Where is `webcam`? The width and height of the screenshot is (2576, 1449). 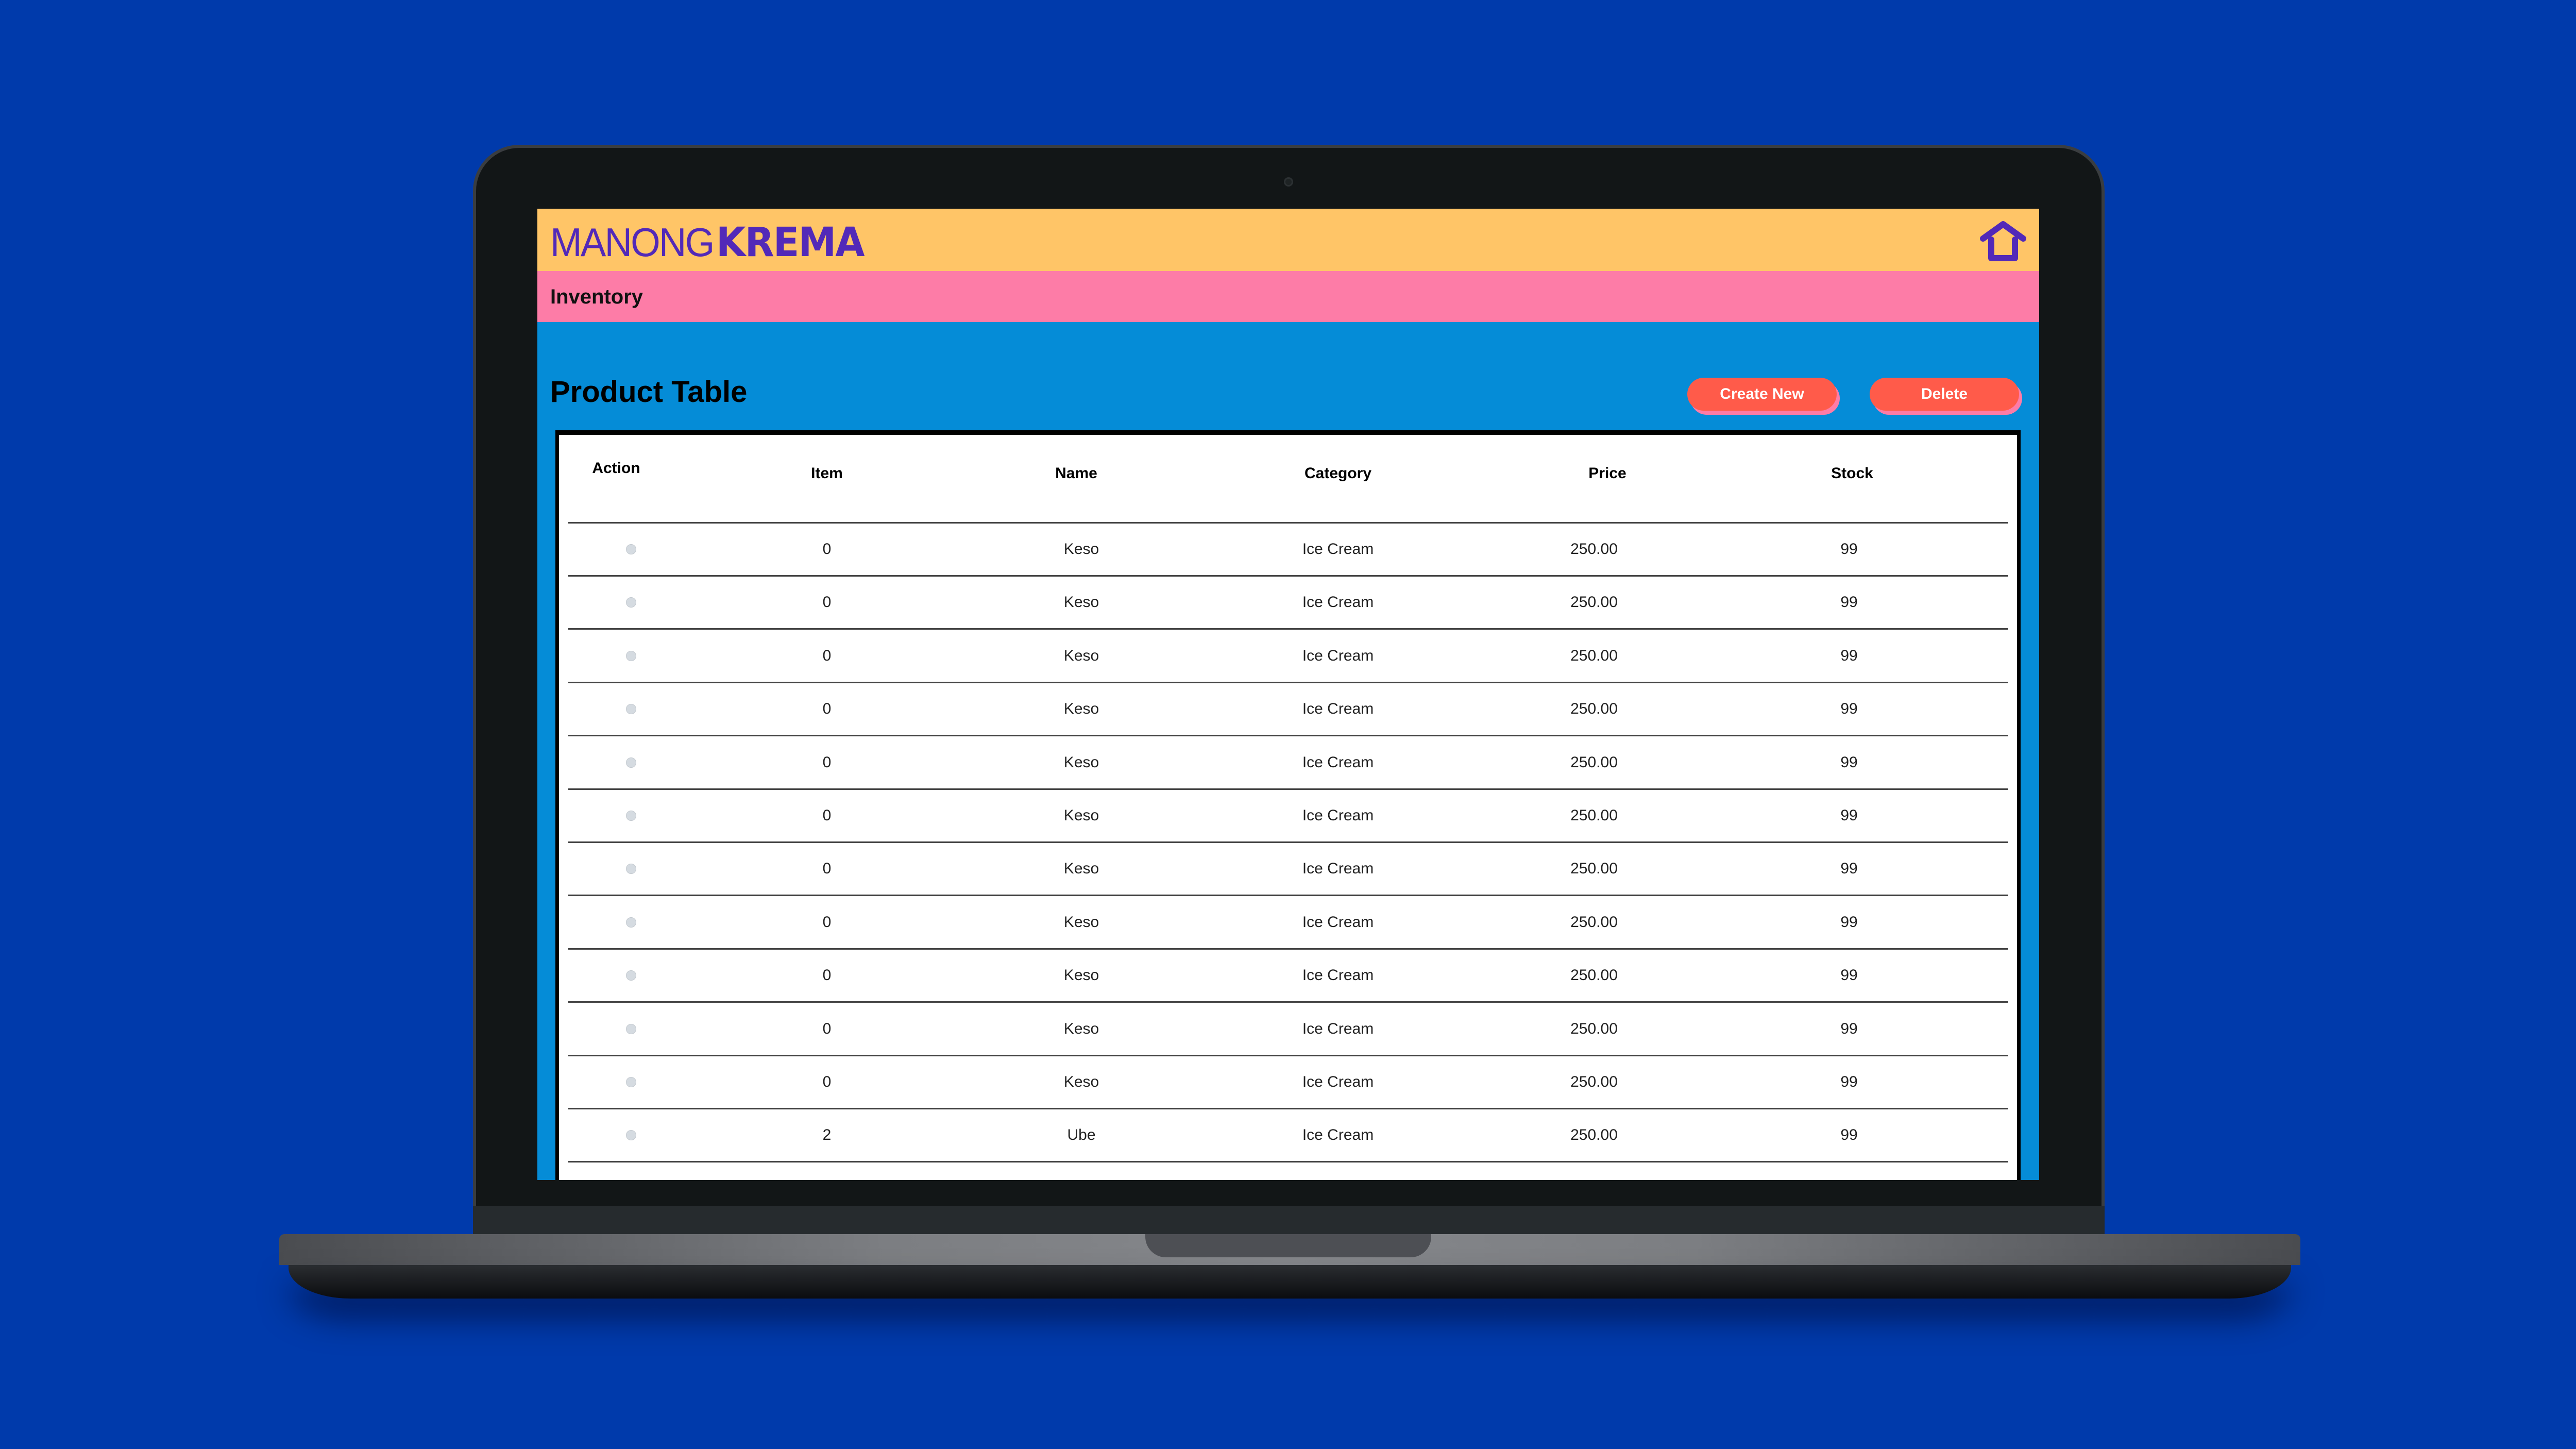 webcam is located at coordinates (1288, 182).